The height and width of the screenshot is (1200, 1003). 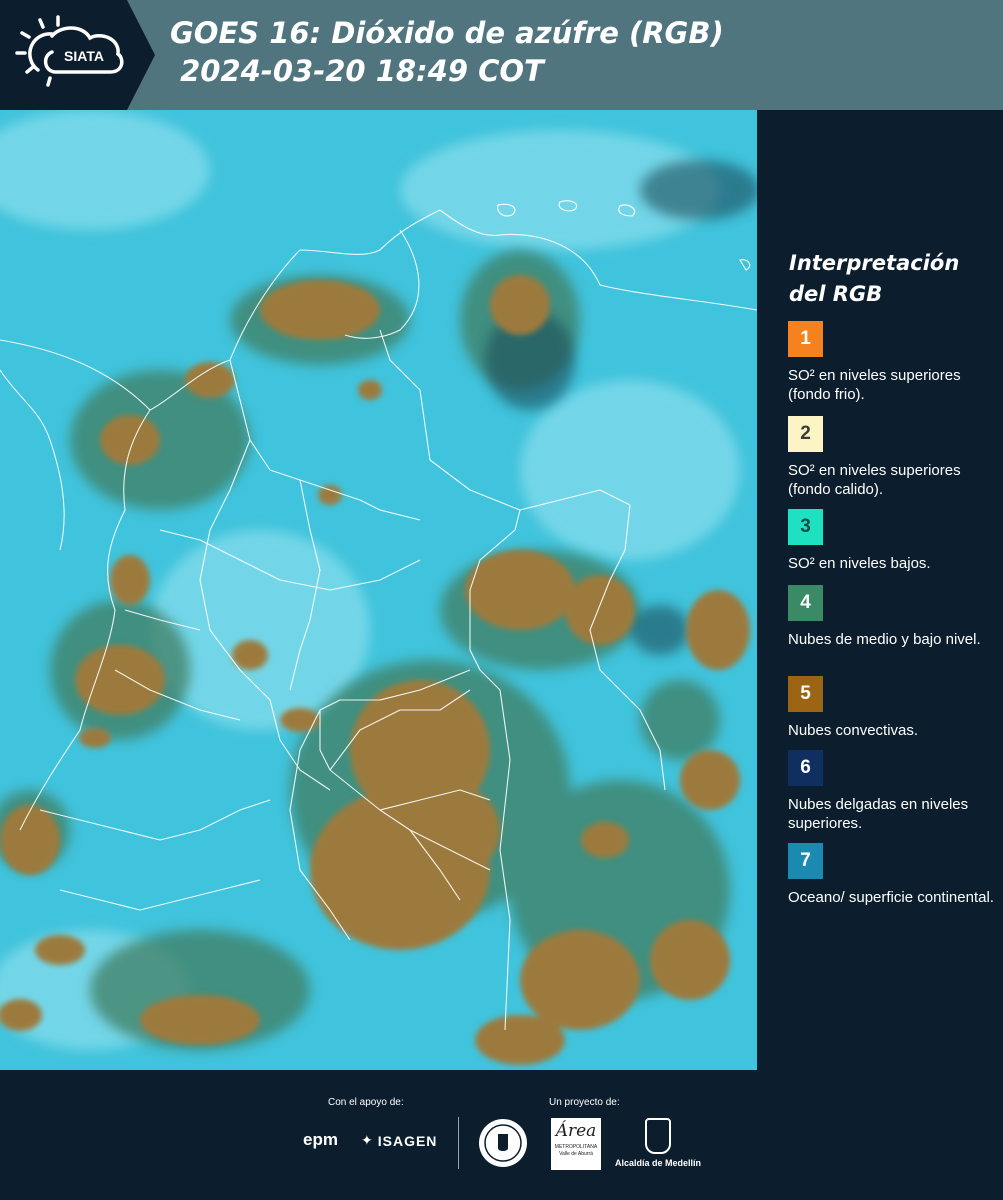 I want to click on isagen-mark-icon: ✦, so click(x=367, y=1140).